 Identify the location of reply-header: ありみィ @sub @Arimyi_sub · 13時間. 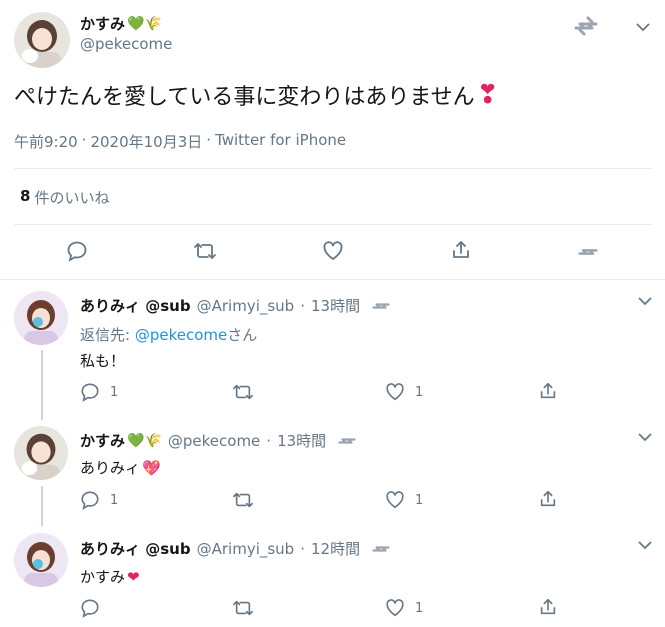
(236, 305).